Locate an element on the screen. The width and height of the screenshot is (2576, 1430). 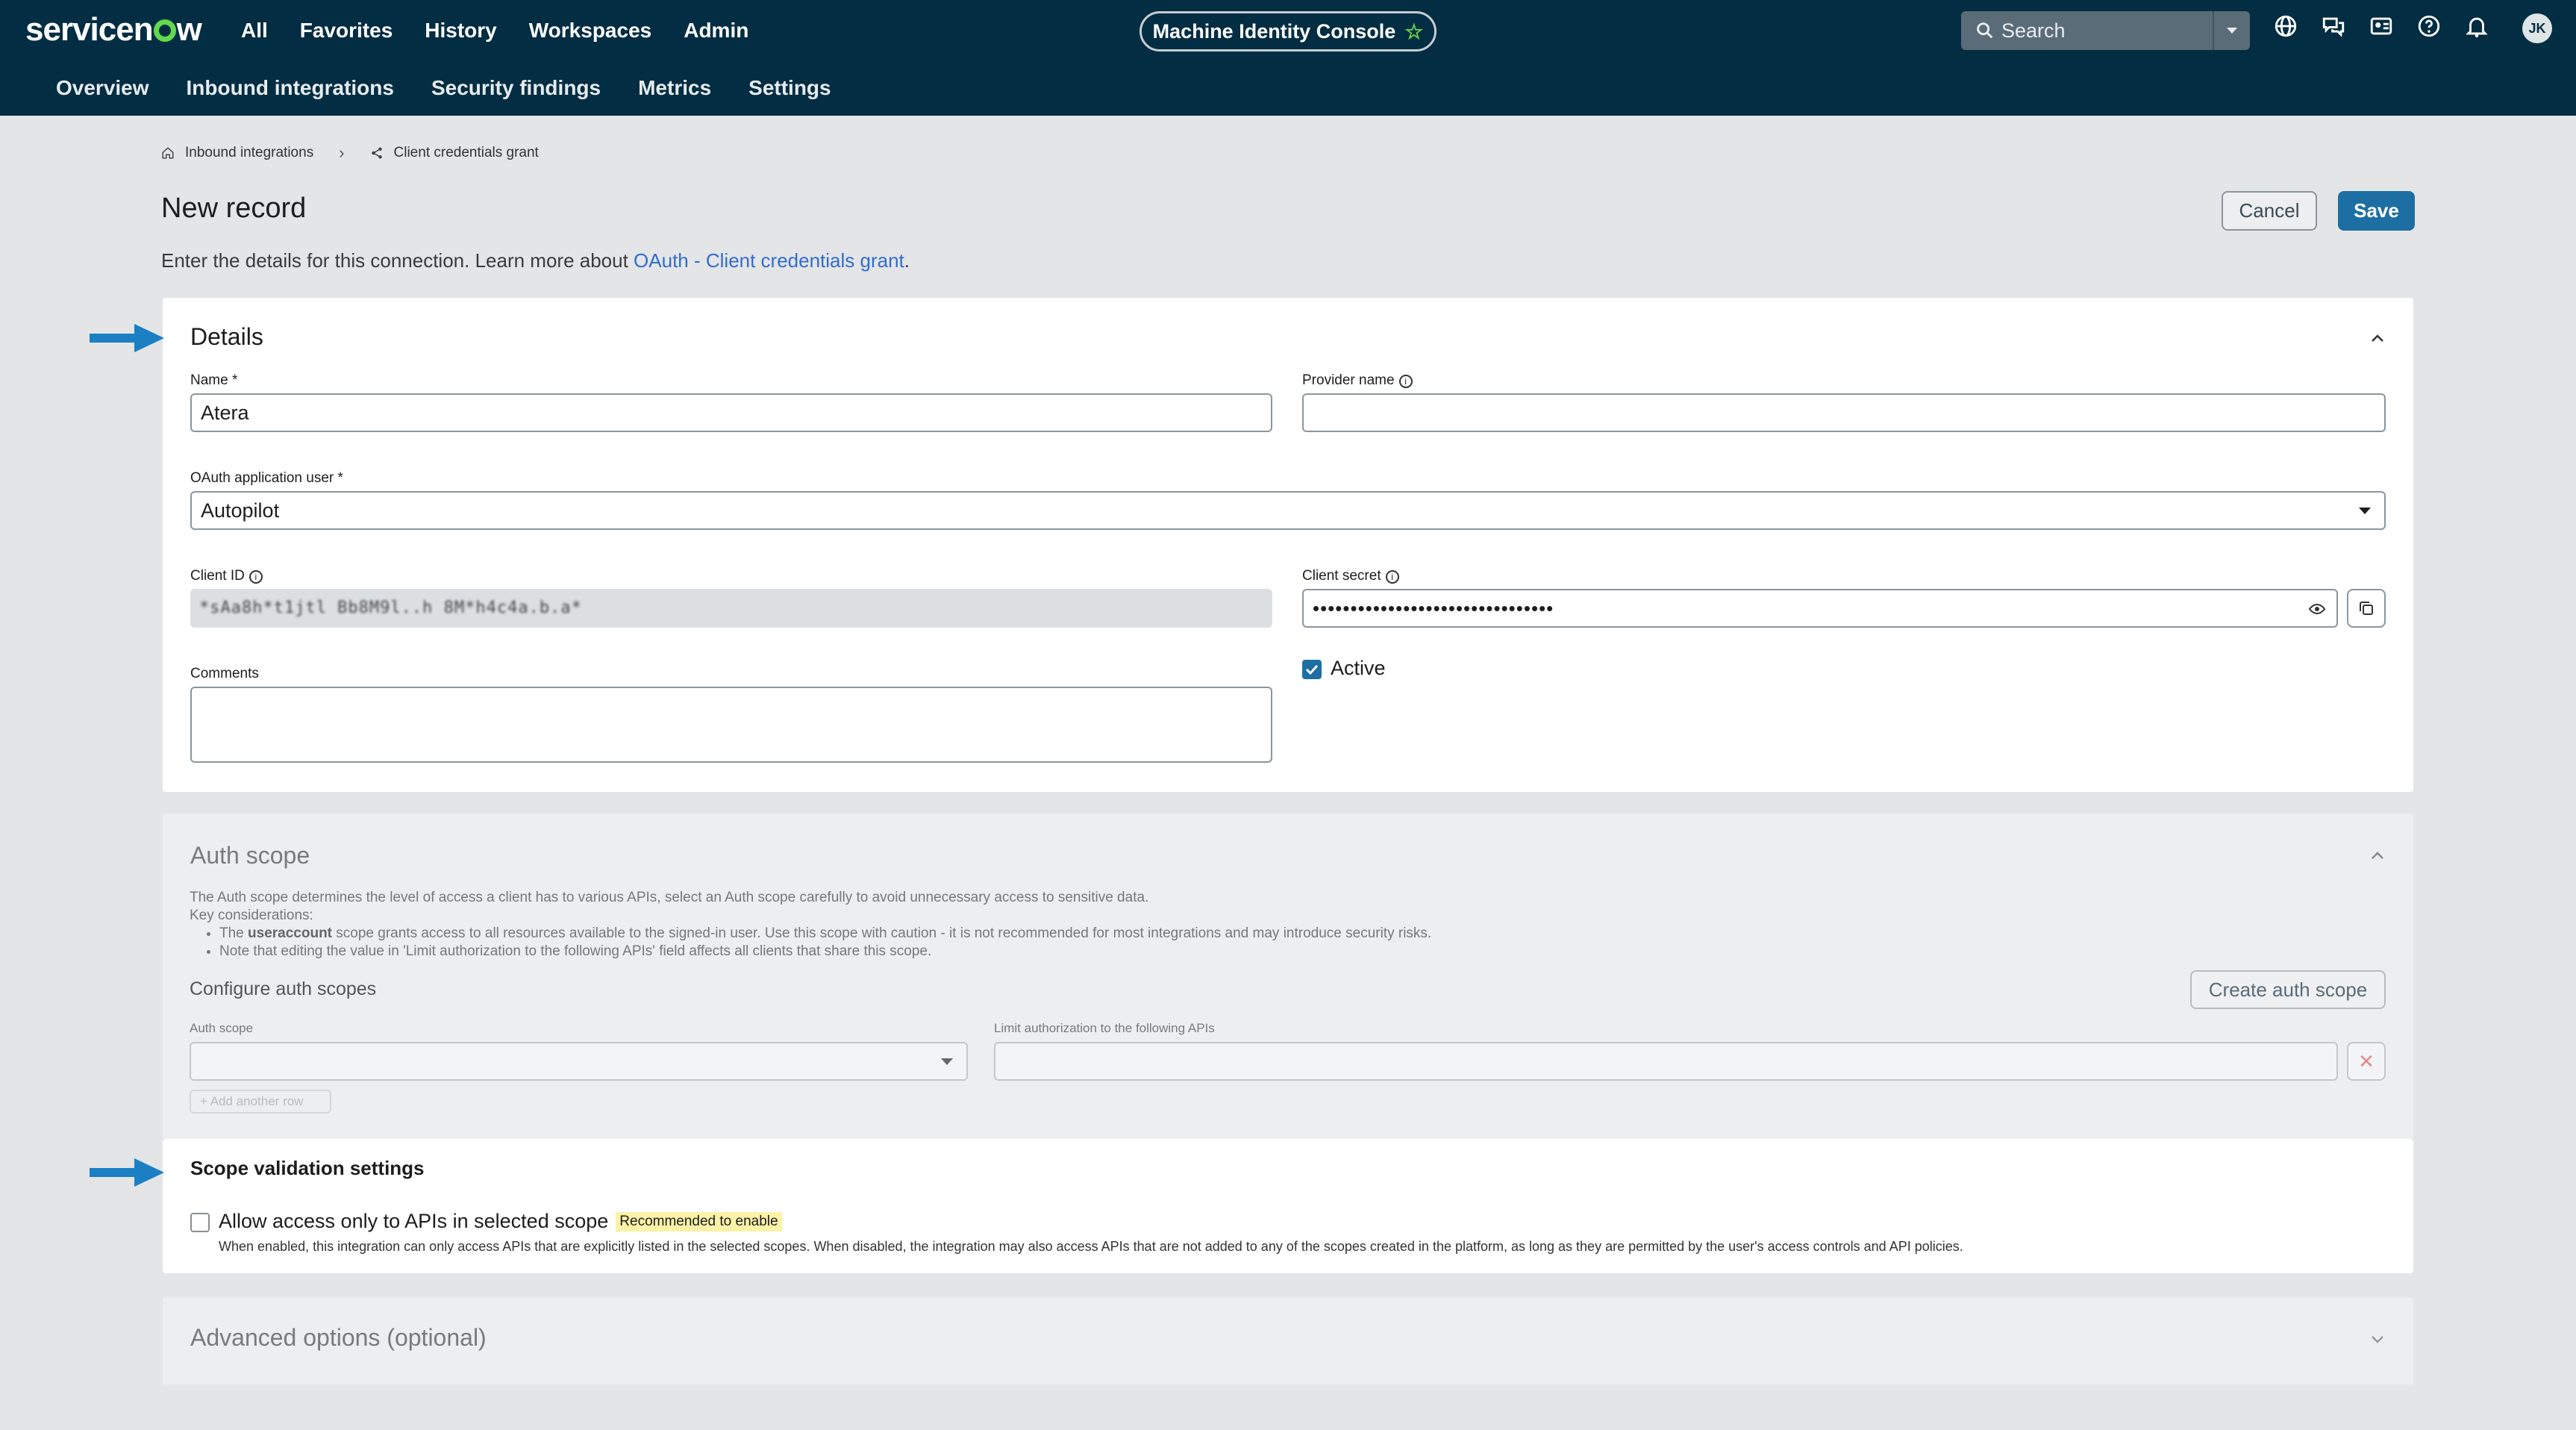
subnav-inbound-integrations: Inbound integrations is located at coordinates (290, 88).